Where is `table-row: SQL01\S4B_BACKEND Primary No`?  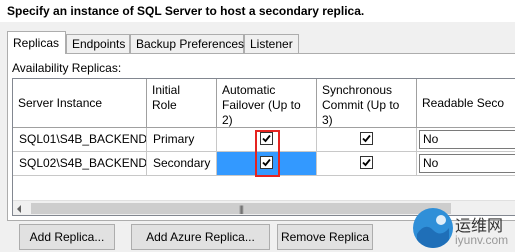
table-row: SQL01\S4B_BACKEND Primary No is located at coordinates (264, 140).